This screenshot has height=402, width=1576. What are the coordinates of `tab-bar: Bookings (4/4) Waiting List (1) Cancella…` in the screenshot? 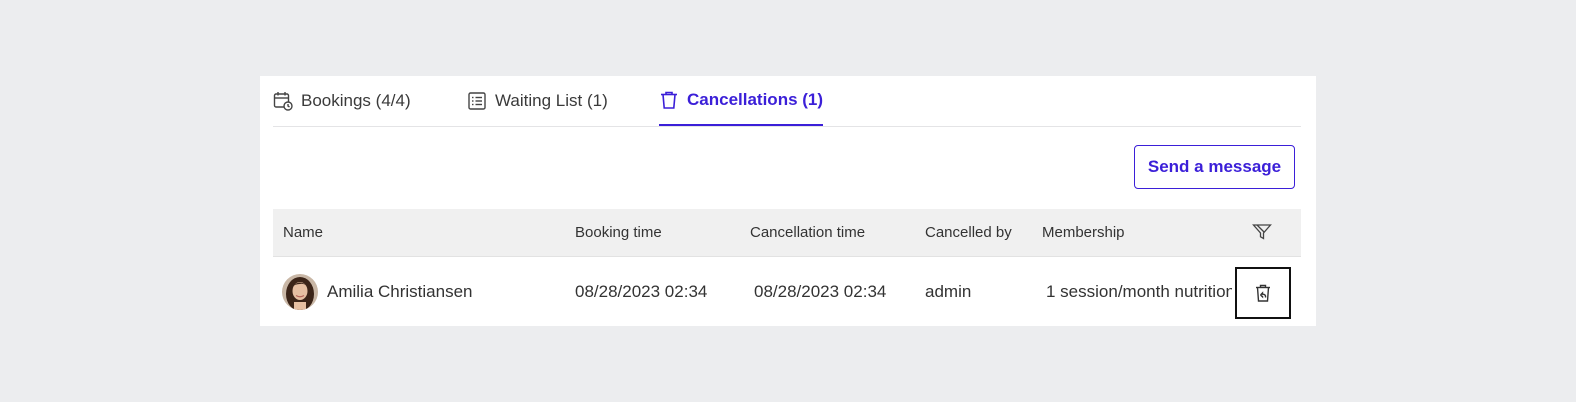 It's located at (787, 101).